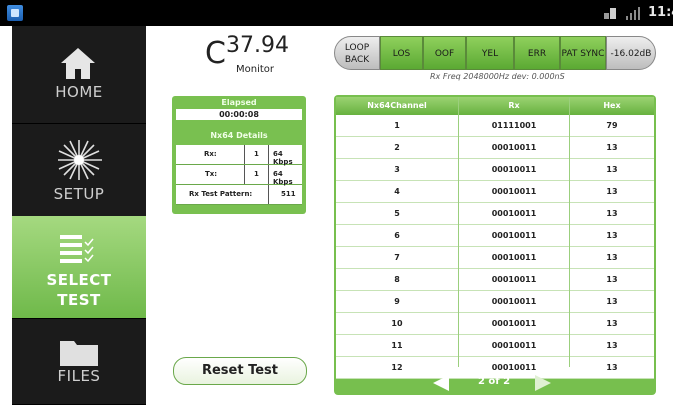 The height and width of the screenshot is (405, 673). I want to click on los-indicator: LOS, so click(401, 53).